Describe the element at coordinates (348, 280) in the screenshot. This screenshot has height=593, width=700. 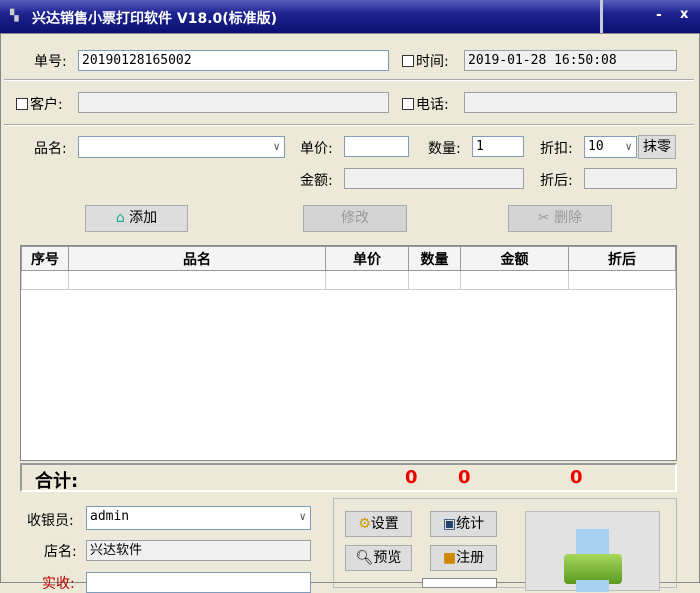
I see `table-row` at that location.